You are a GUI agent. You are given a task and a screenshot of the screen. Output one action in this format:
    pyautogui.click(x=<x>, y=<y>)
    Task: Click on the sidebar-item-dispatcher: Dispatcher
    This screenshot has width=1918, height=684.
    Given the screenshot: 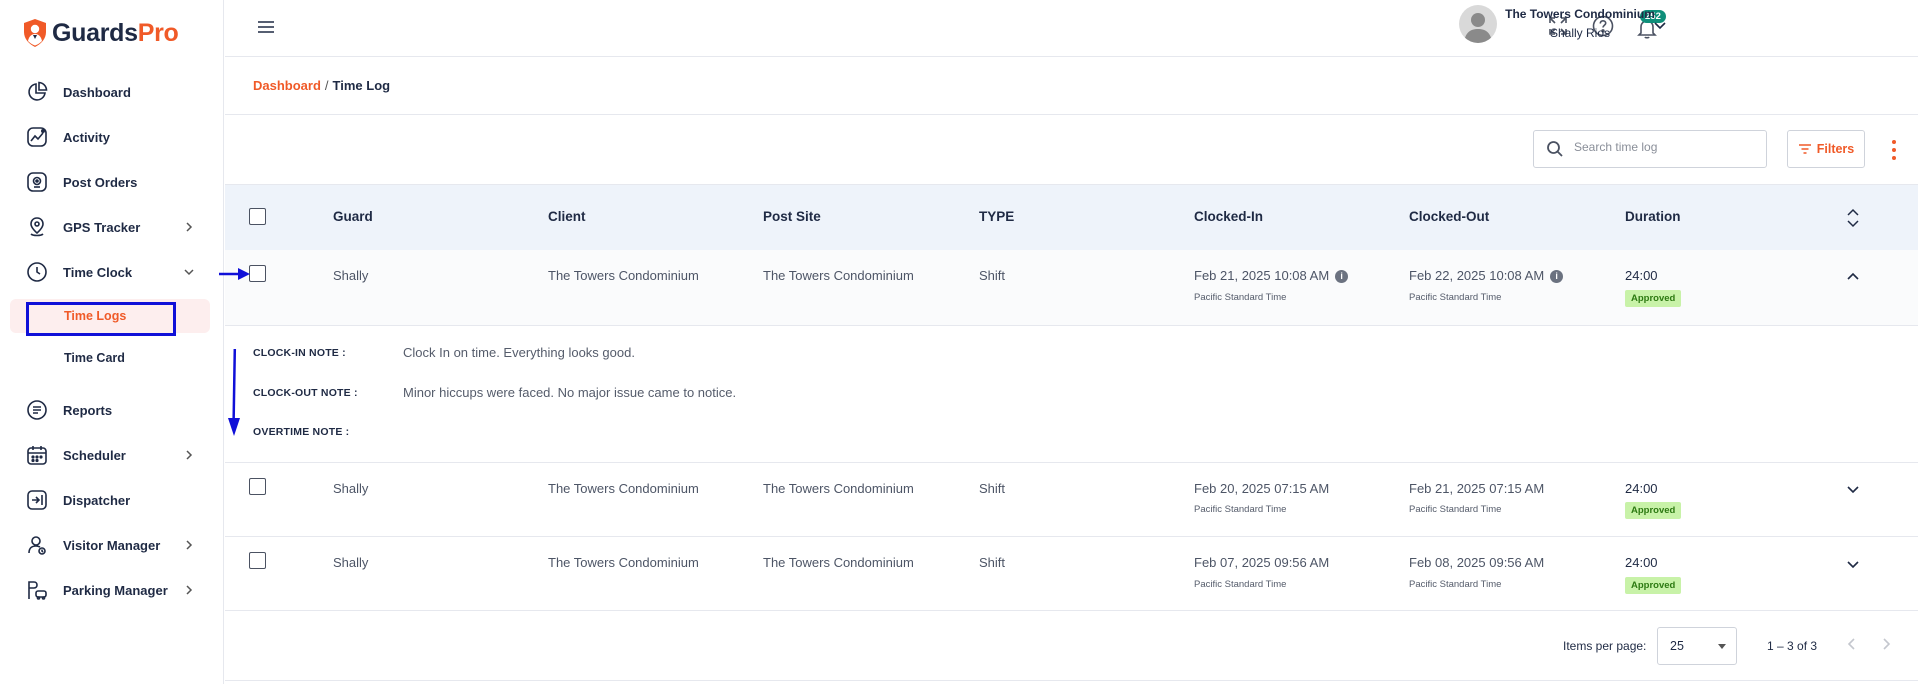 What is the action you would take?
    pyautogui.click(x=112, y=500)
    